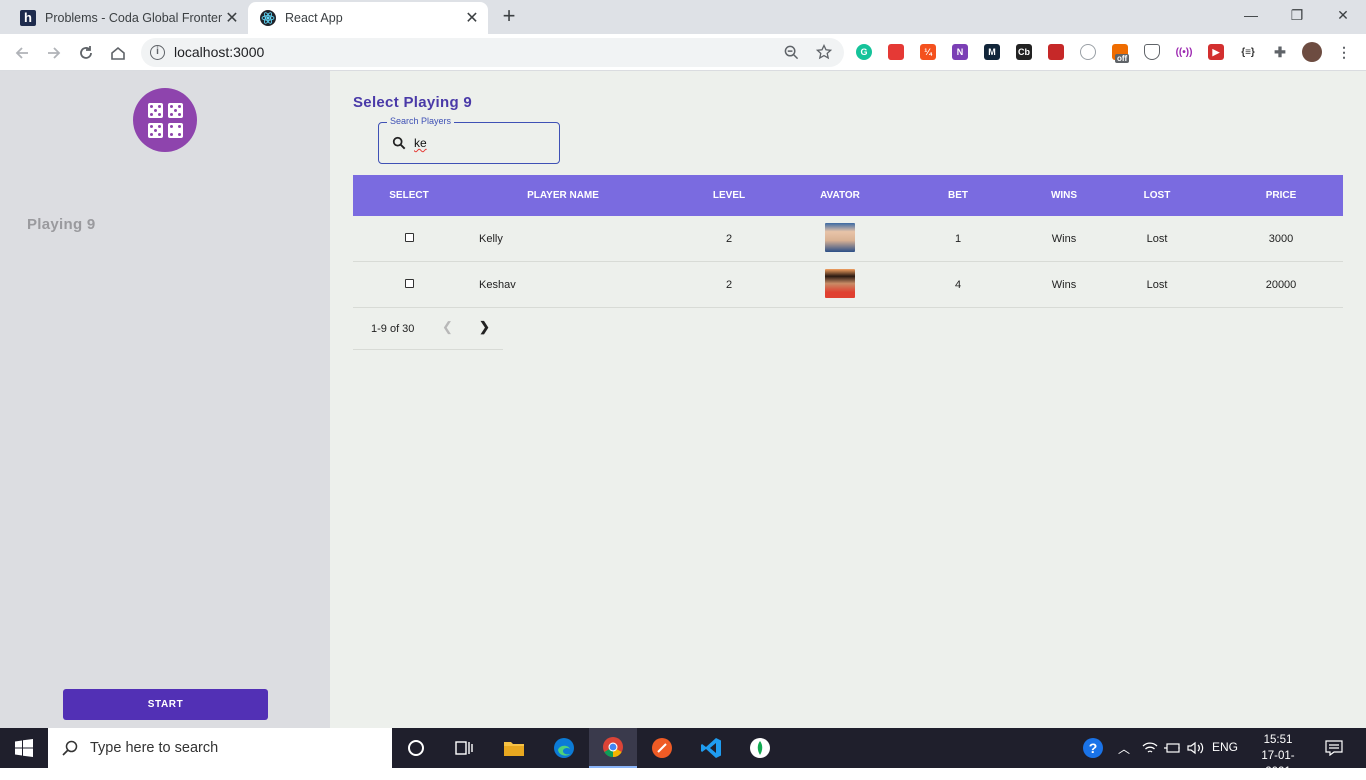 This screenshot has height=780, width=1366. Describe the element at coordinates (421, 121) in the screenshot. I see `search-label: Search Players` at that location.